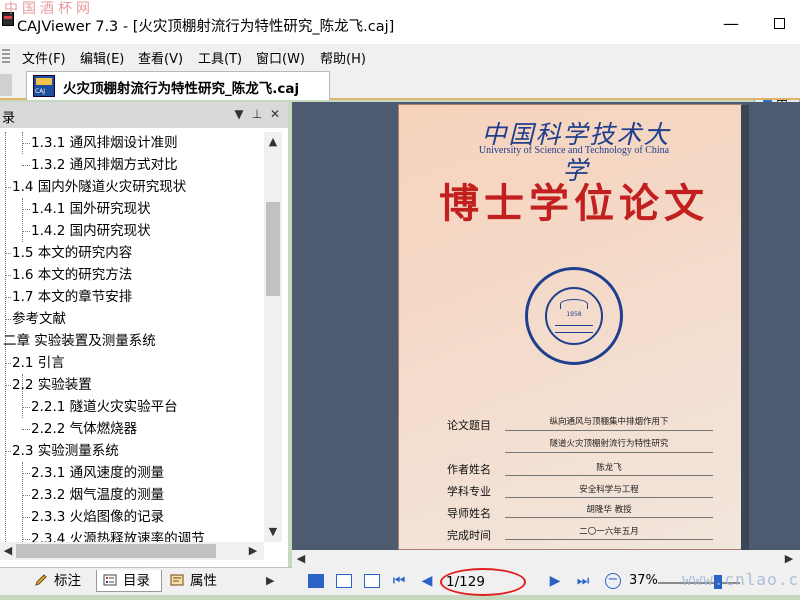 The width and height of the screenshot is (800, 600). What do you see at coordinates (67, 581) in the screenshot?
I see `tab-annotations-label: 标注` at bounding box center [67, 581].